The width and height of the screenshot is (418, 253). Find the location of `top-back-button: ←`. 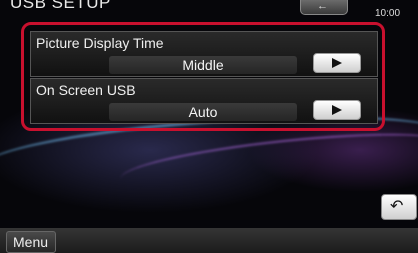

top-back-button: ← is located at coordinates (324, 7).